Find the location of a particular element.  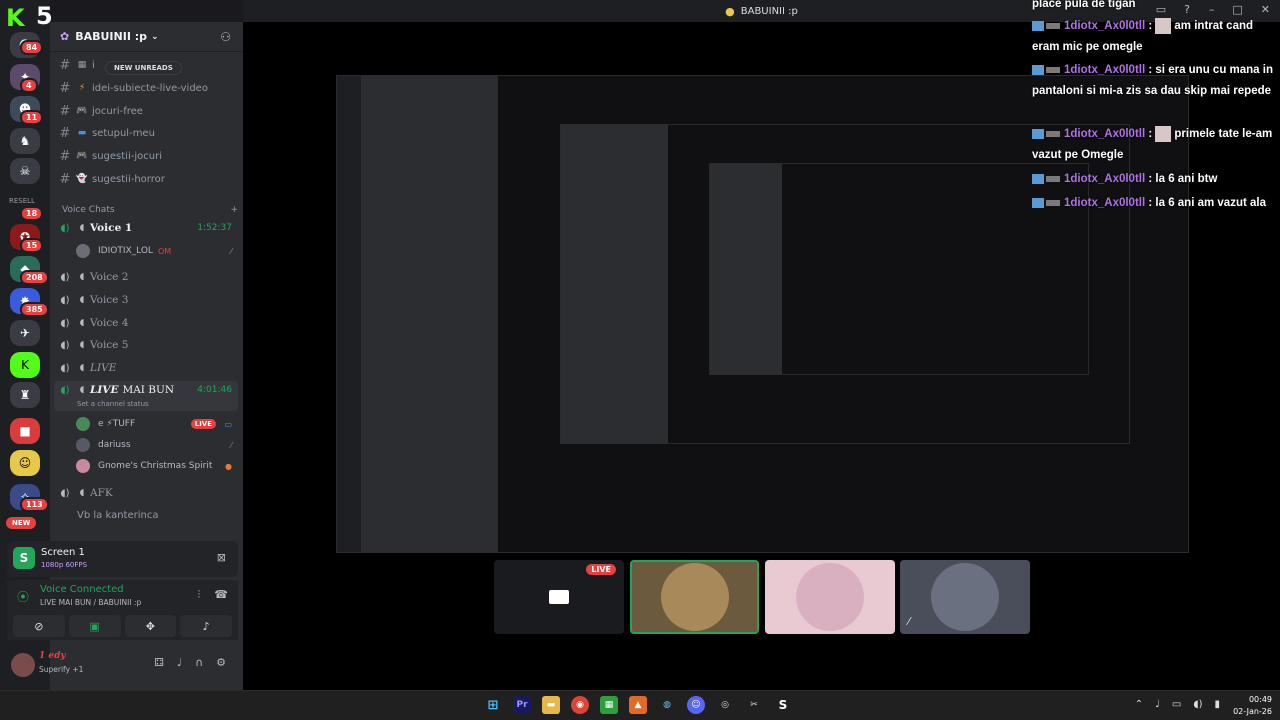

stream-tile-santa is located at coordinates (830, 597).